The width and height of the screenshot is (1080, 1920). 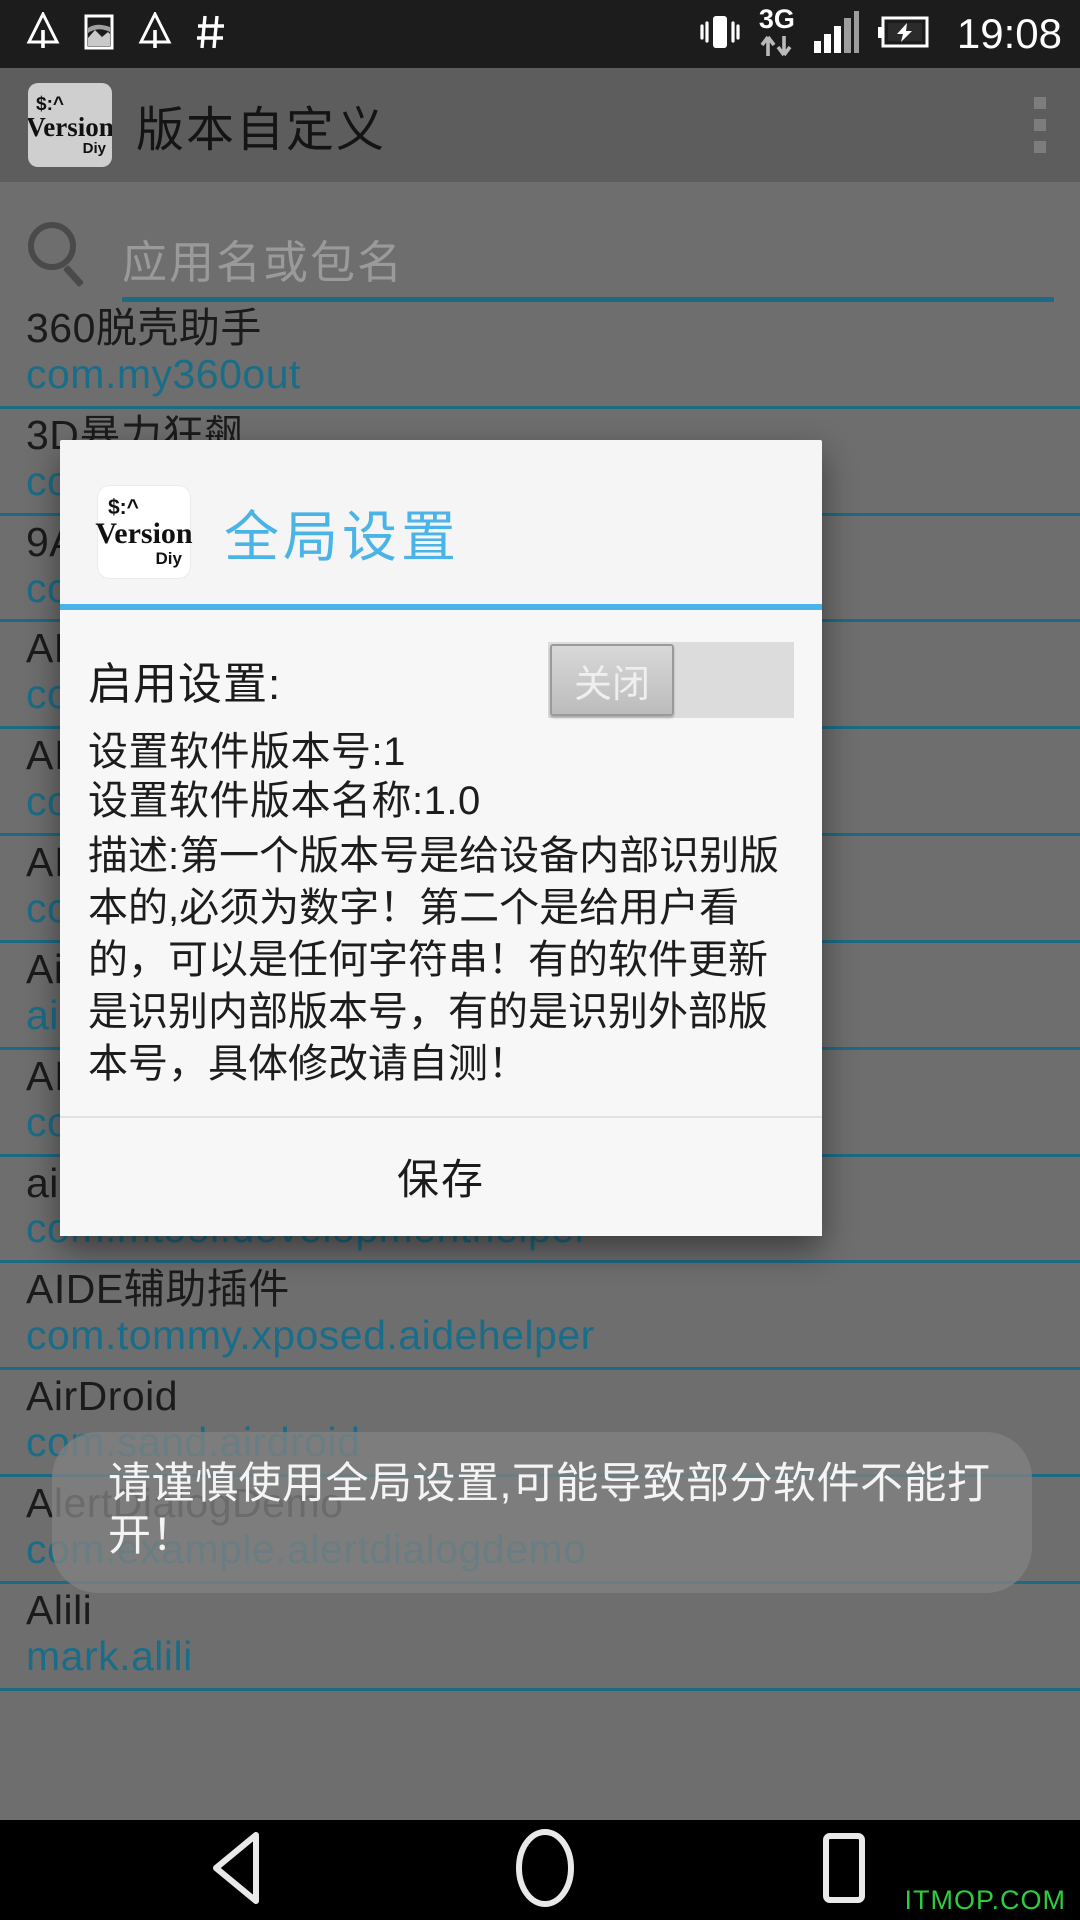 I want to click on enable-settings-row: 启用设置: 关闭, so click(x=441, y=680).